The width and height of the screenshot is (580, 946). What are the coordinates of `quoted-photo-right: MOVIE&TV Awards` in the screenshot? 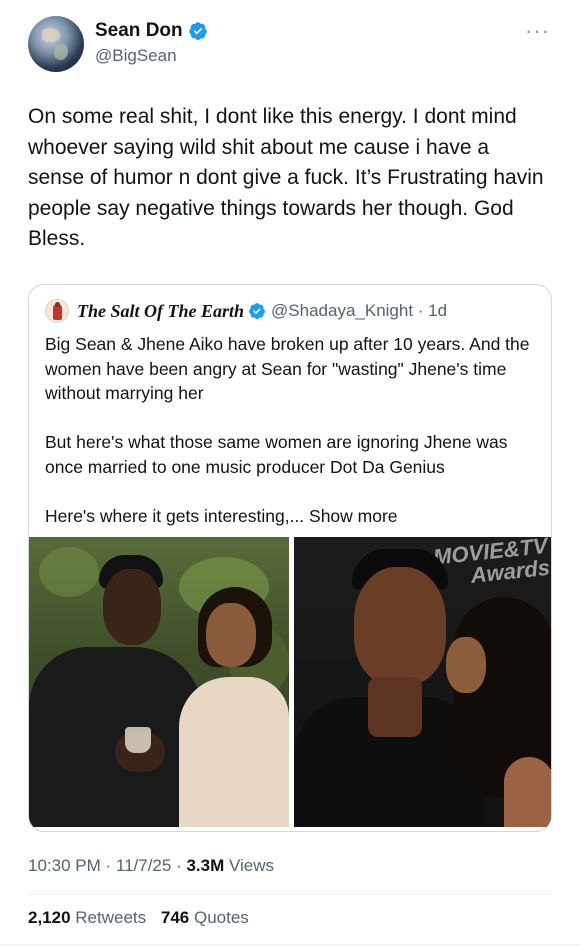 It's located at (422, 682).